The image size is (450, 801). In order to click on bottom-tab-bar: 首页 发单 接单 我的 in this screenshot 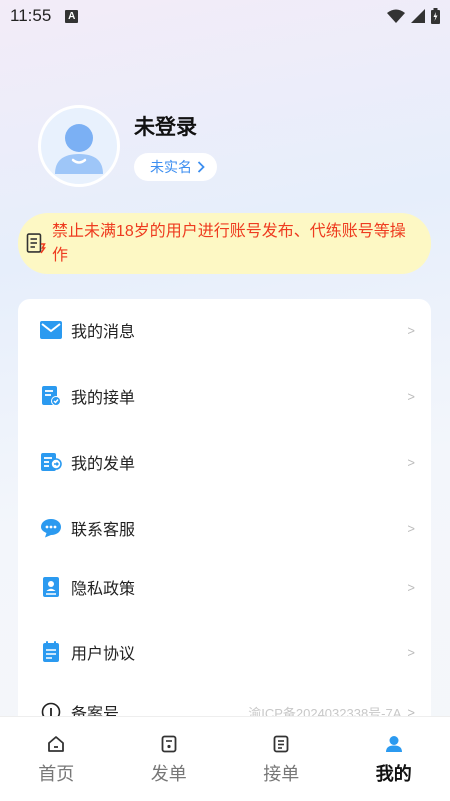, I will do `click(225, 758)`.